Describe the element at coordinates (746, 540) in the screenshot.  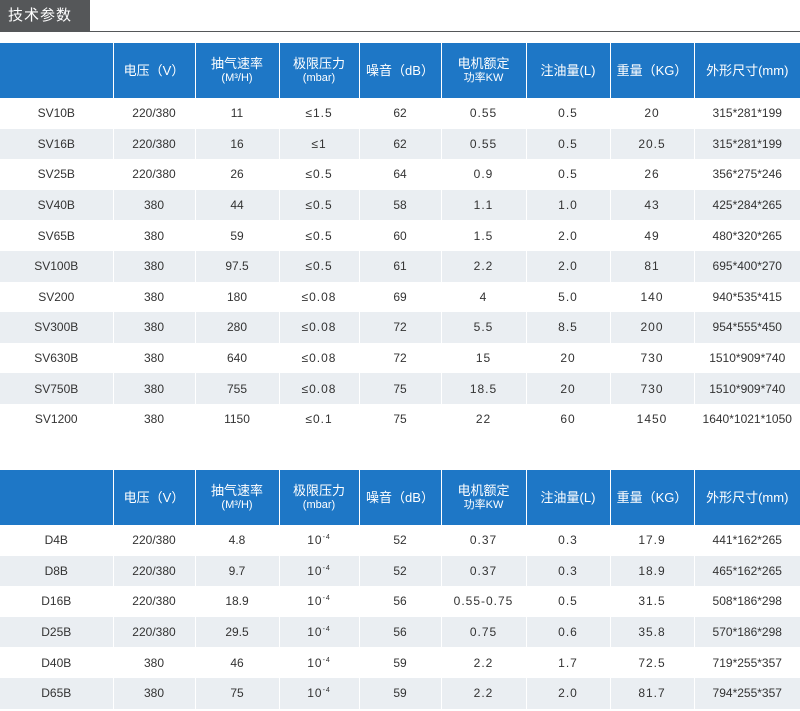
I see `cell-dimensions: 441*162*265` at that location.